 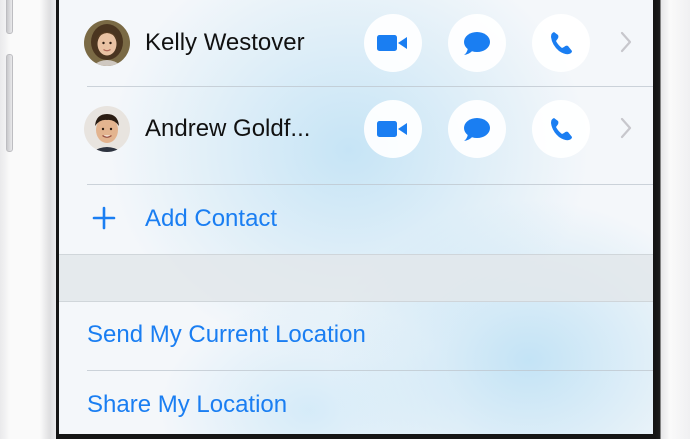 I want to click on add-contact-button: Add Contact, so click(x=356, y=219).